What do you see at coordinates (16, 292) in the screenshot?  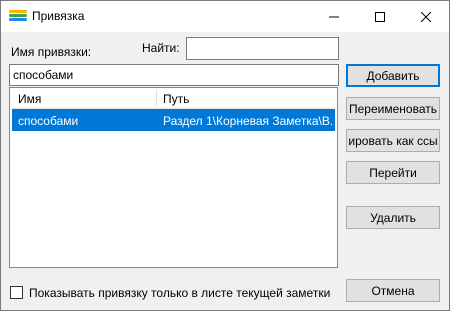 I see `current-note-only-checkbox` at bounding box center [16, 292].